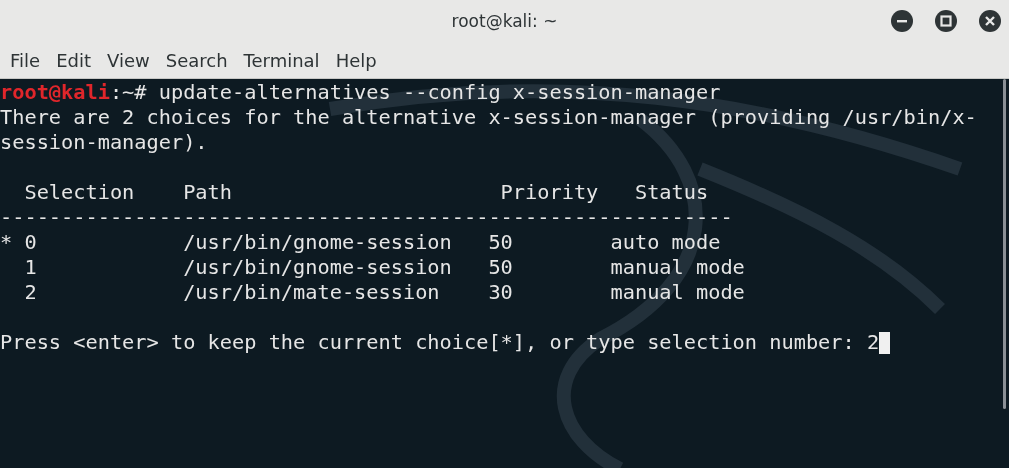 This screenshot has height=468, width=1009. What do you see at coordinates (367, 217) in the screenshot?
I see `output-line: ------------------------------------------------------------` at bounding box center [367, 217].